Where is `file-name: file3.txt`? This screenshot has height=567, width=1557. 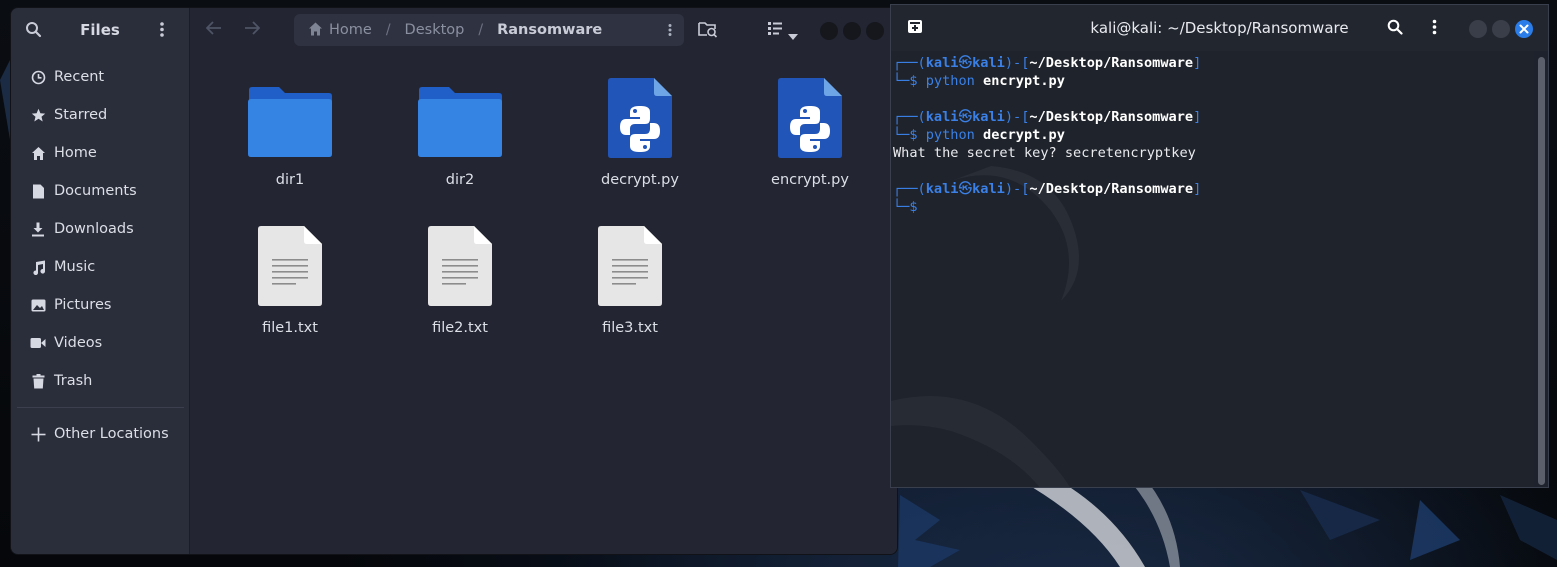 file-name: file3.txt is located at coordinates (630, 328).